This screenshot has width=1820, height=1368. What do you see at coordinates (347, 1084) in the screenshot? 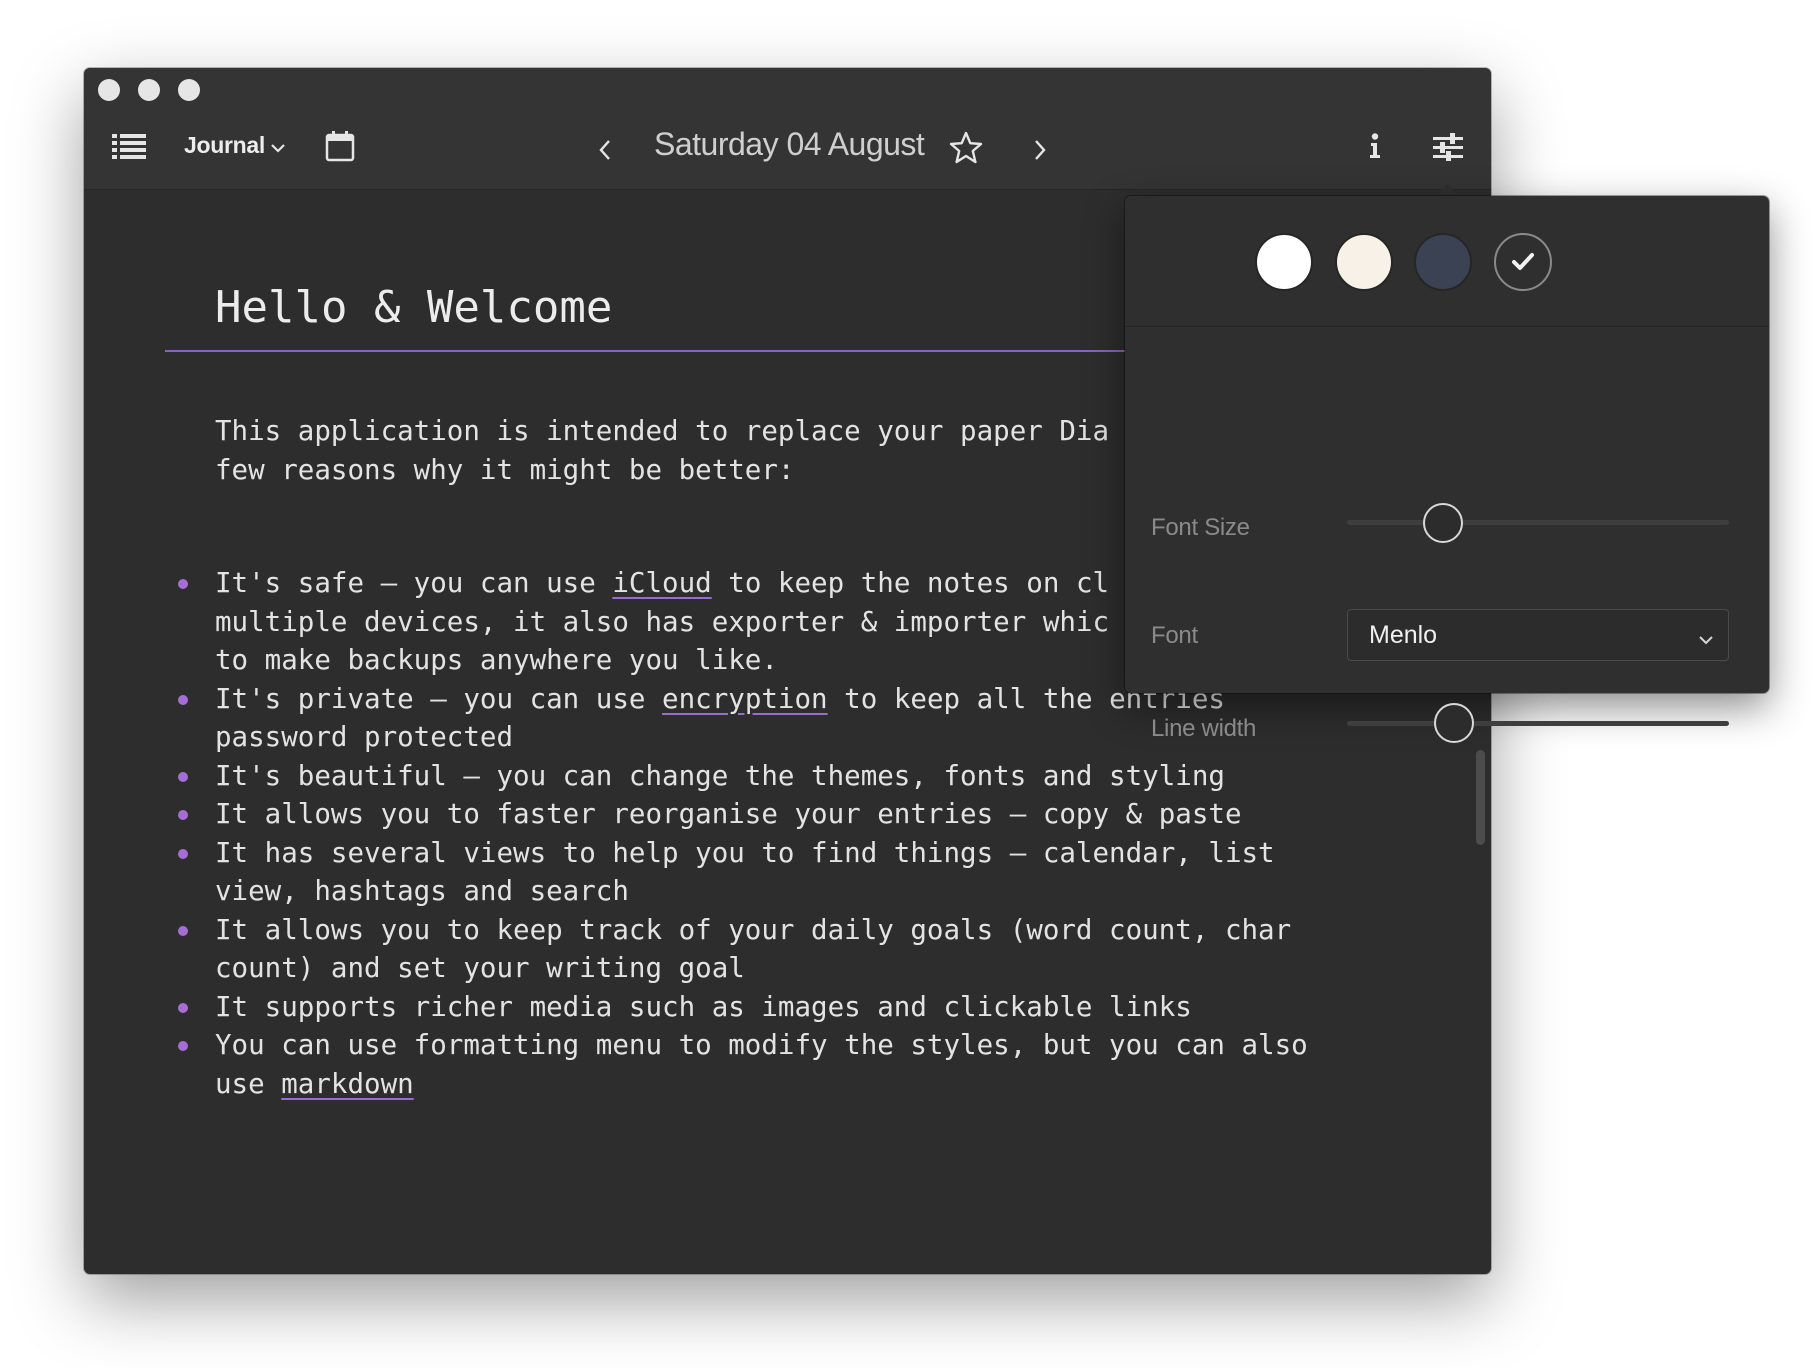
I see `inline-link: markdown` at bounding box center [347, 1084].